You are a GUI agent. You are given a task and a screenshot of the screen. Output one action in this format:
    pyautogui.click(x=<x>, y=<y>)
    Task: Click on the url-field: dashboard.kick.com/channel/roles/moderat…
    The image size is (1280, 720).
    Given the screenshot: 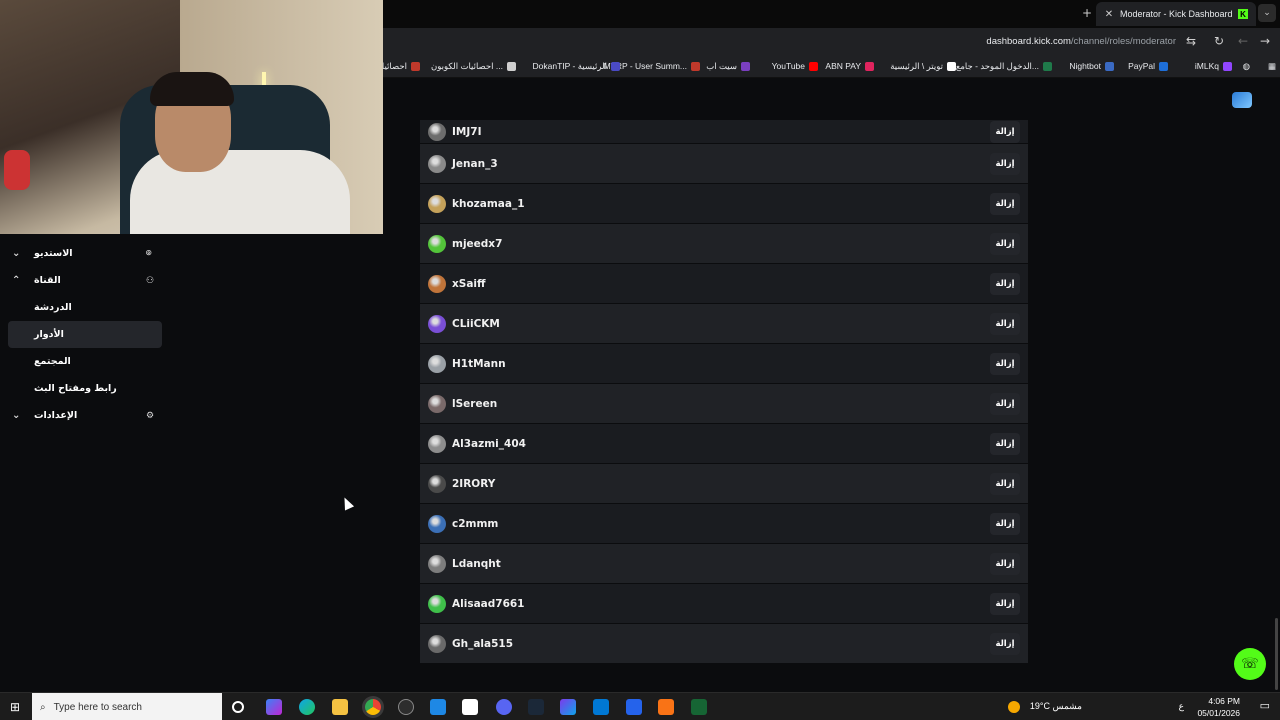 What is the action you would take?
    pyautogui.click(x=1081, y=41)
    